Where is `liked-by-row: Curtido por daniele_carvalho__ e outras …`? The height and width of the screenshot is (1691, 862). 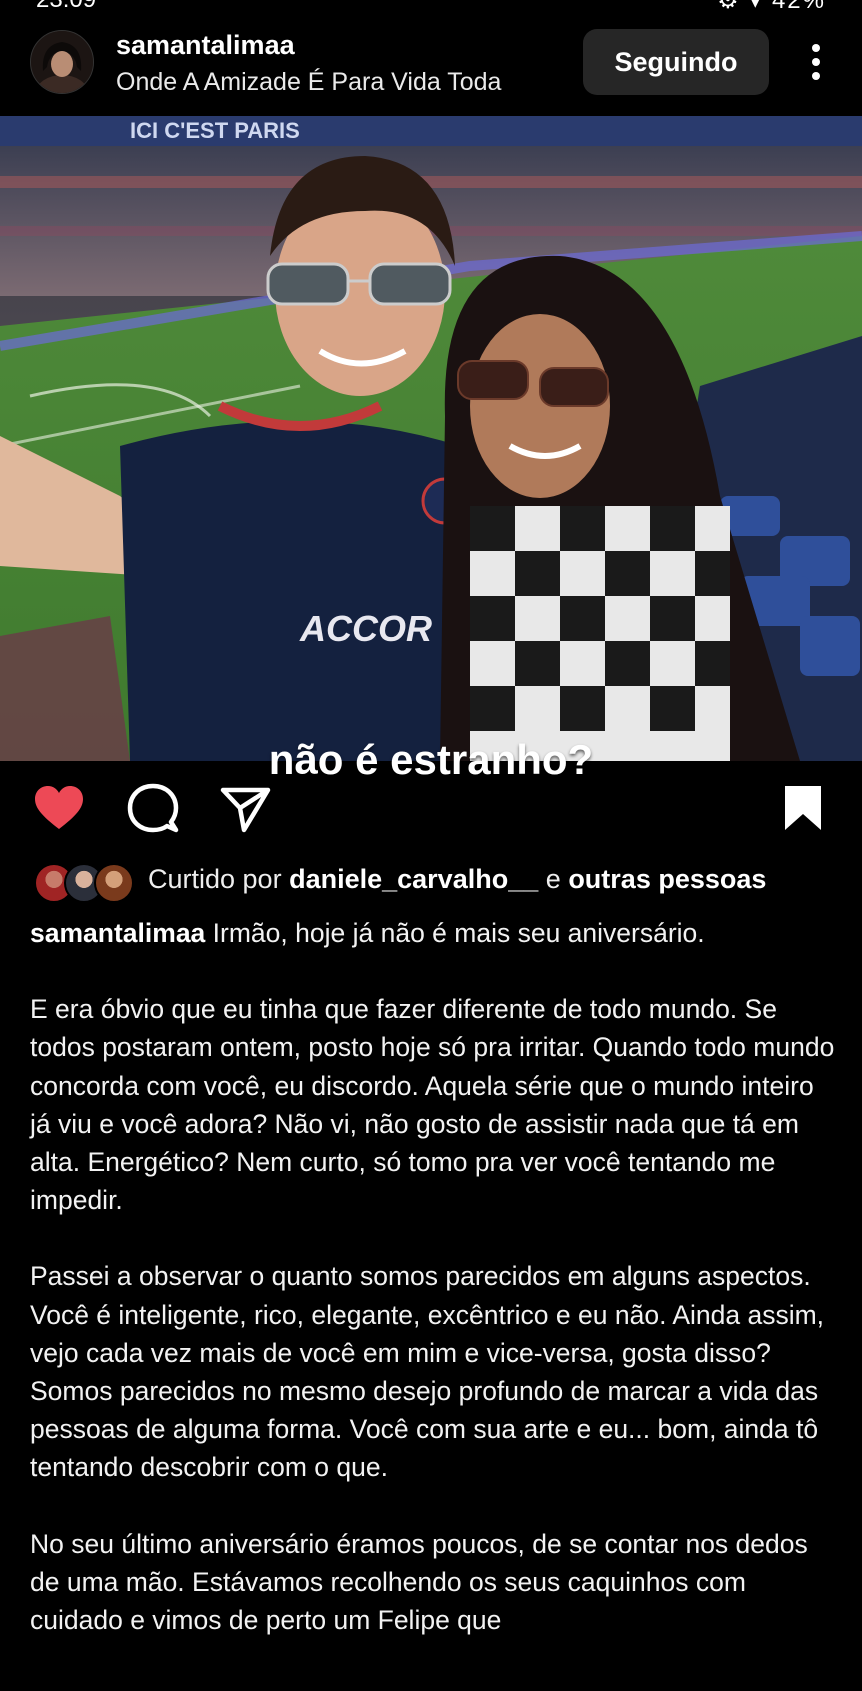
liked-by-row: Curtido por daniele_carvalho__ e outras … is located at coordinates (440, 882).